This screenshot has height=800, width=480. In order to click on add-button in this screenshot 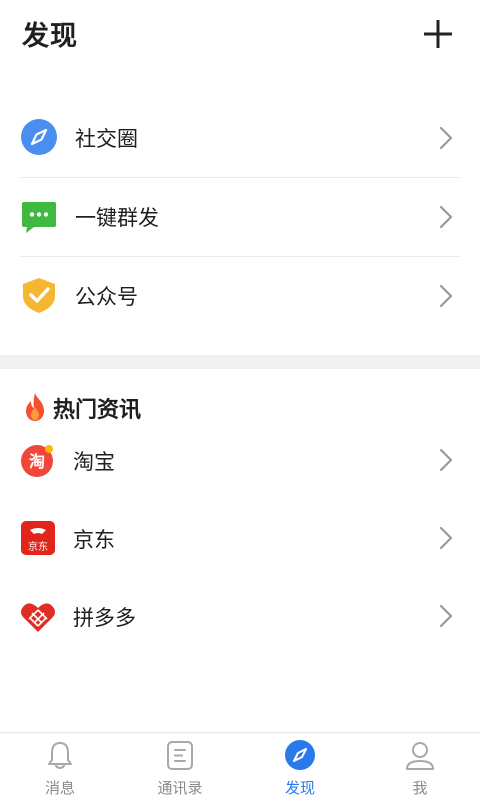, I will do `click(438, 34)`.